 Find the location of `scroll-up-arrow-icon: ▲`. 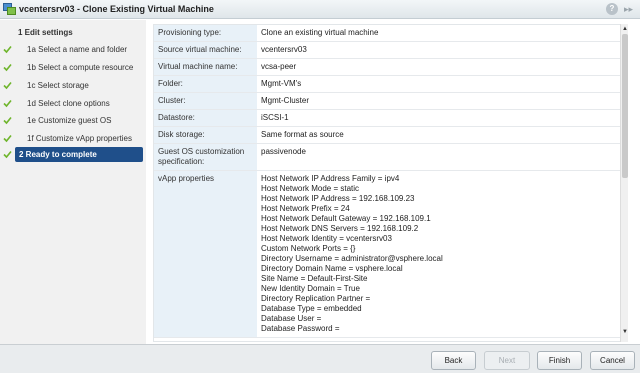

scroll-up-arrow-icon: ▲ is located at coordinates (625, 29).